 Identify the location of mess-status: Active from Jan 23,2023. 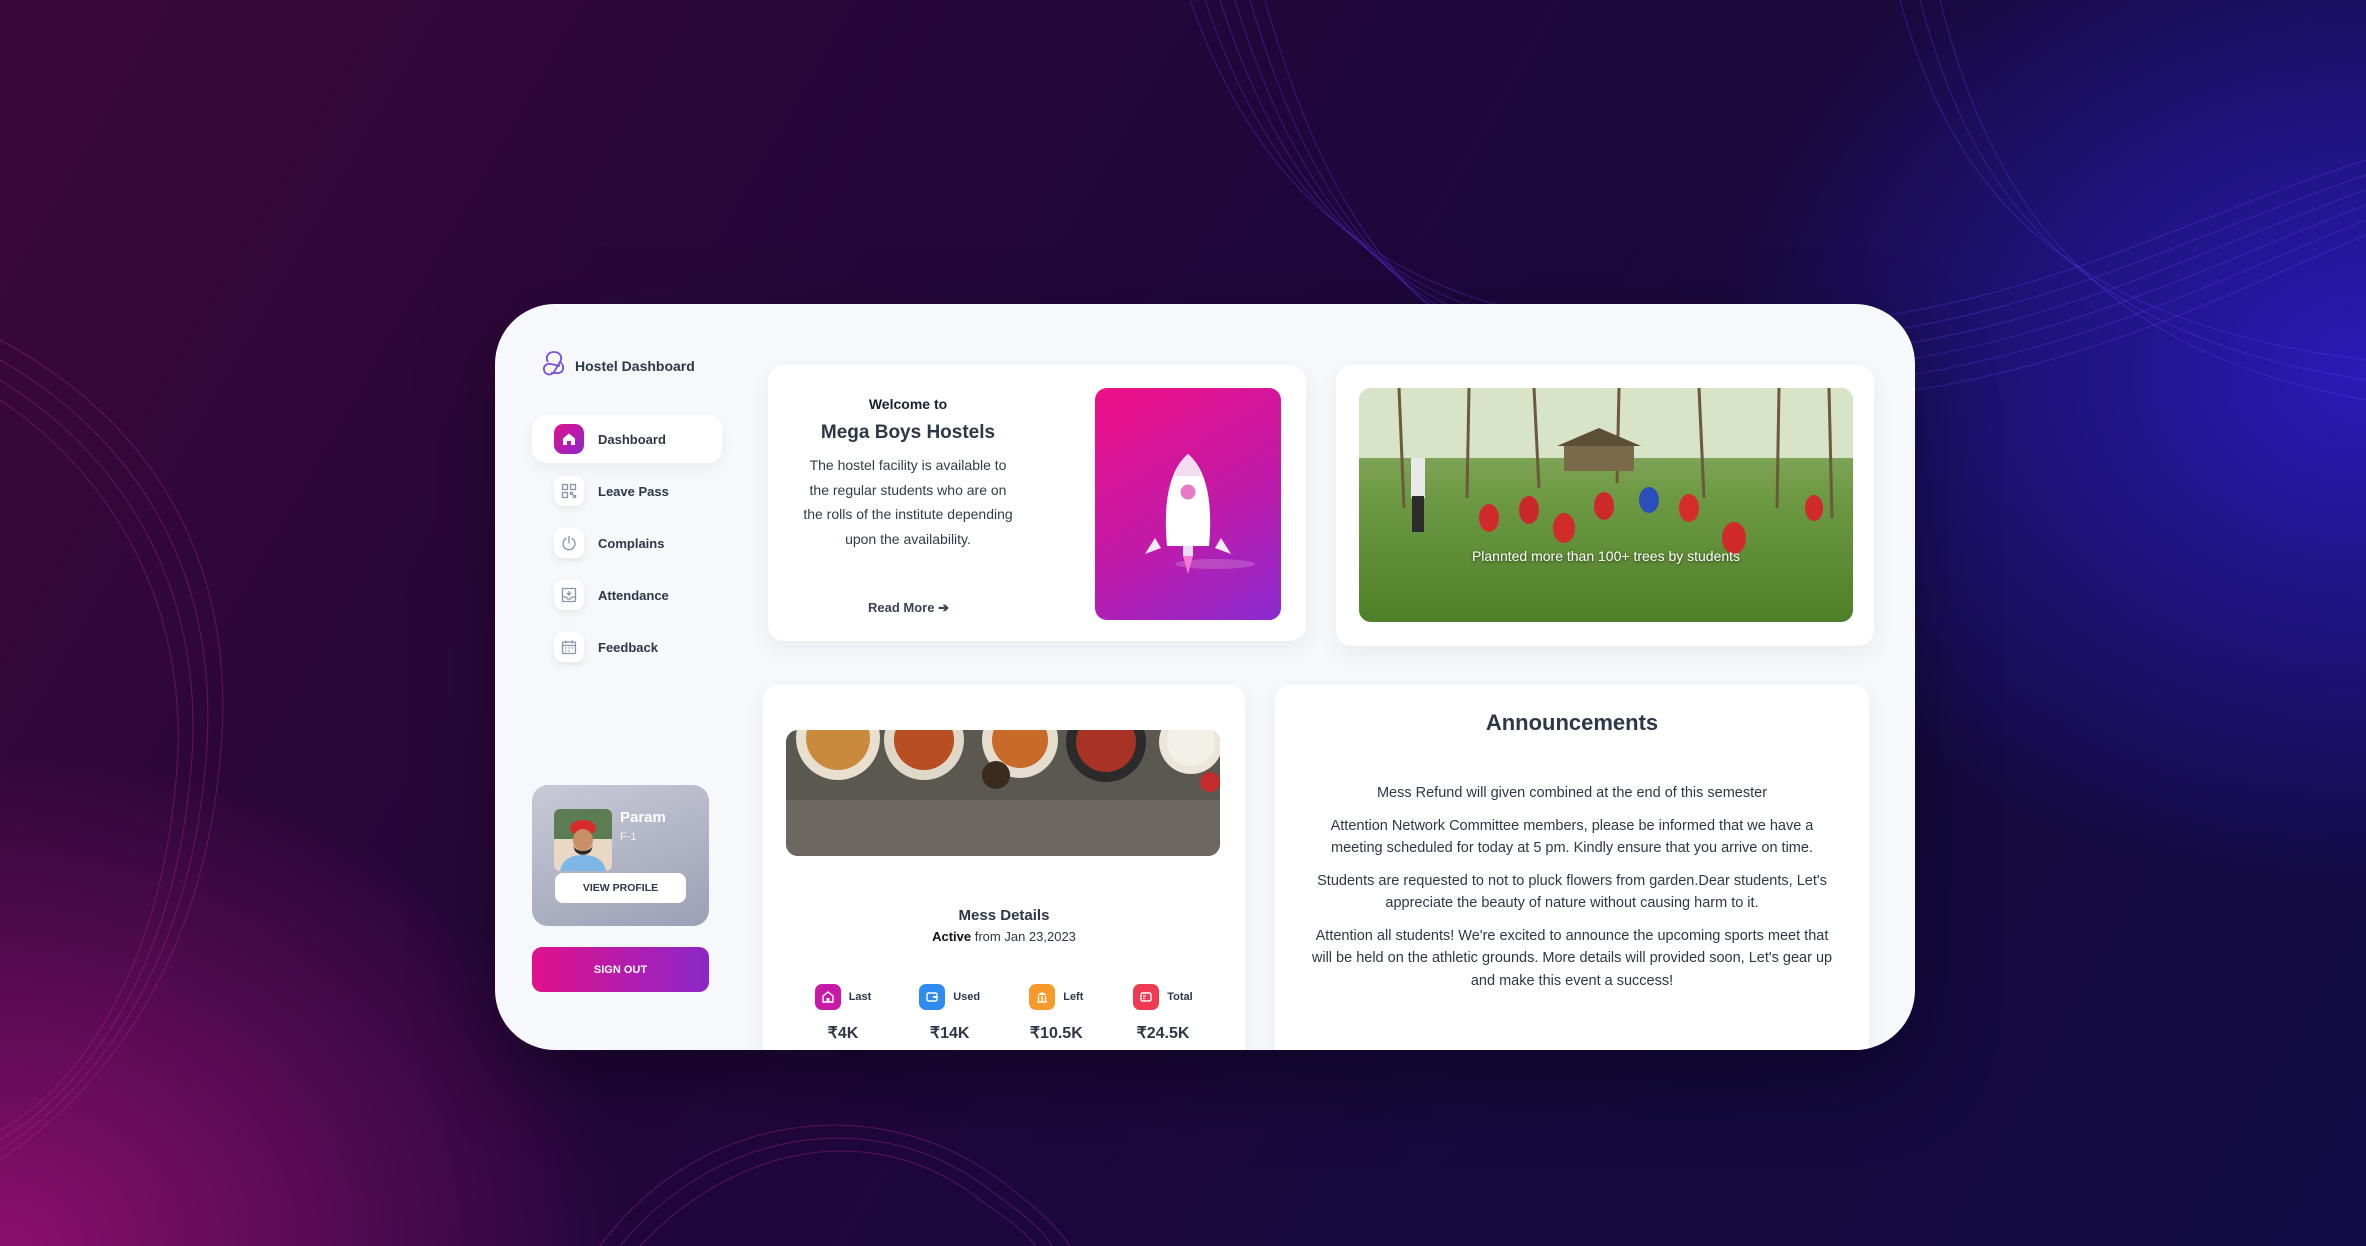
(1004, 936).